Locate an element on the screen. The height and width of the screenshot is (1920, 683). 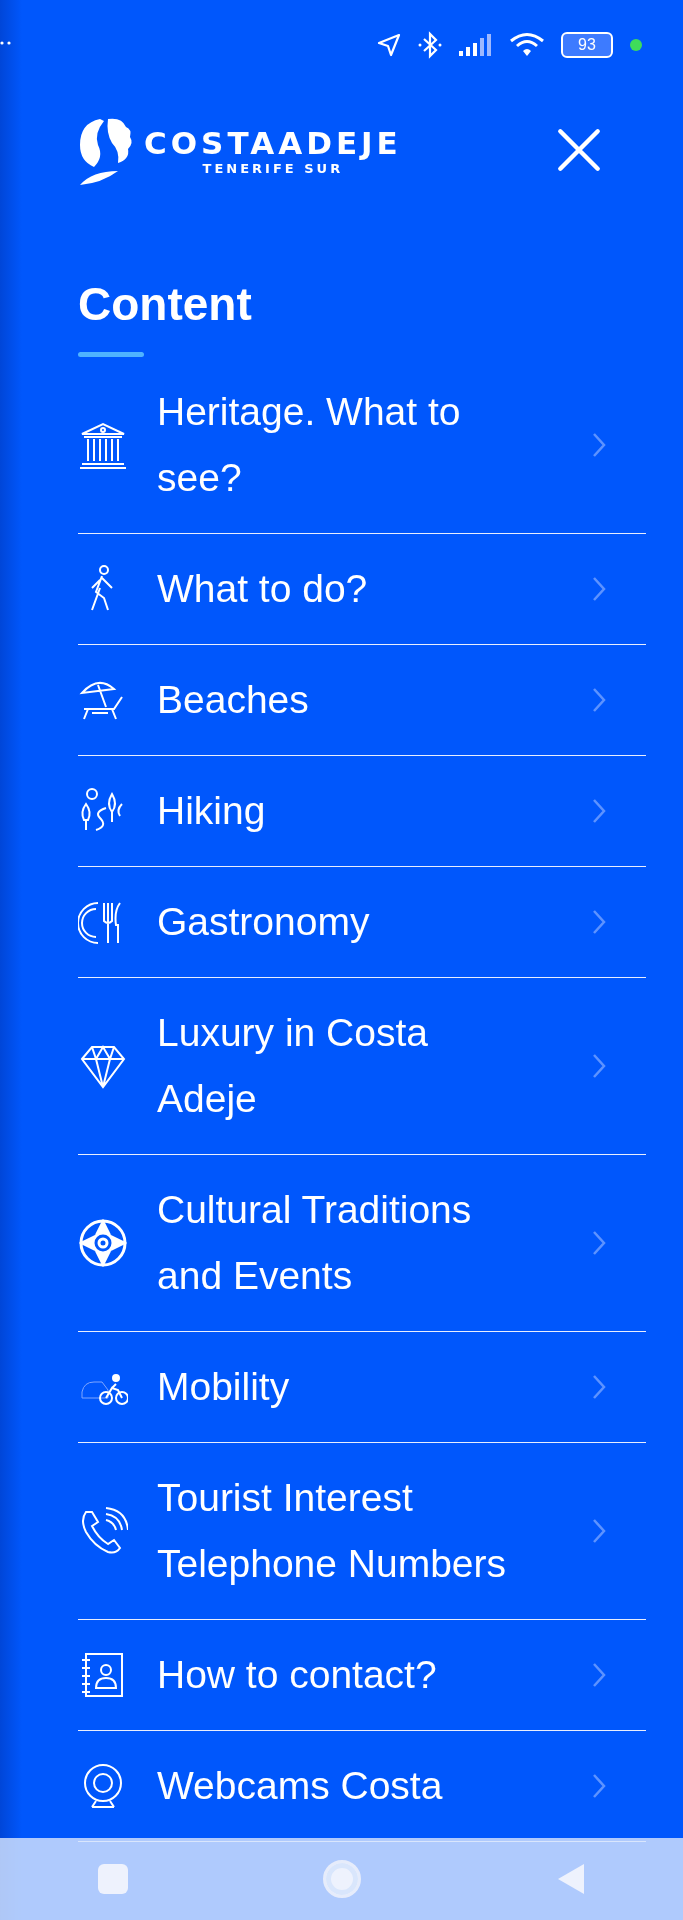
wifi-icon is located at coordinates (527, 45).